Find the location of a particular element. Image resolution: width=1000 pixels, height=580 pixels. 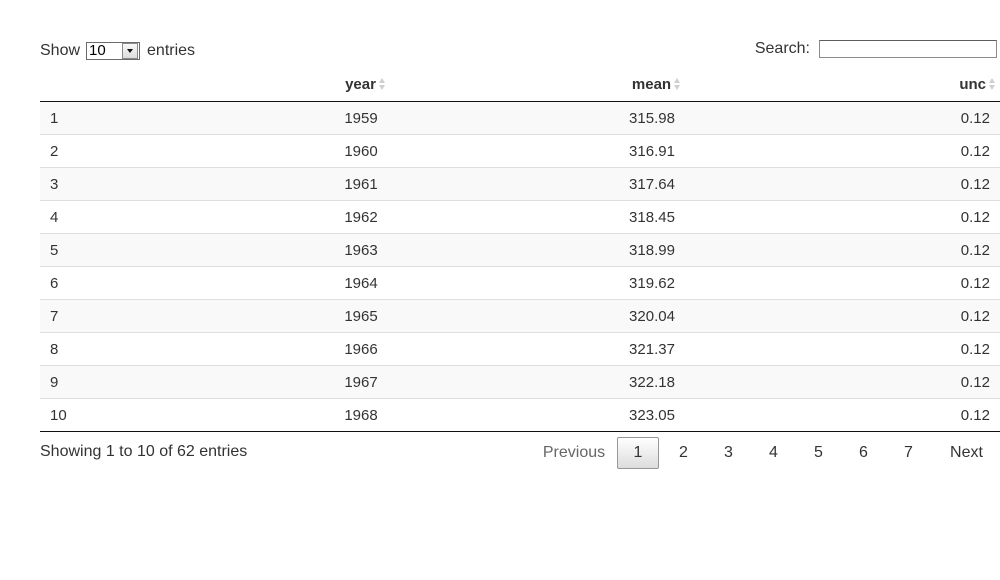

cell-year: 1968 is located at coordinates (361, 415).